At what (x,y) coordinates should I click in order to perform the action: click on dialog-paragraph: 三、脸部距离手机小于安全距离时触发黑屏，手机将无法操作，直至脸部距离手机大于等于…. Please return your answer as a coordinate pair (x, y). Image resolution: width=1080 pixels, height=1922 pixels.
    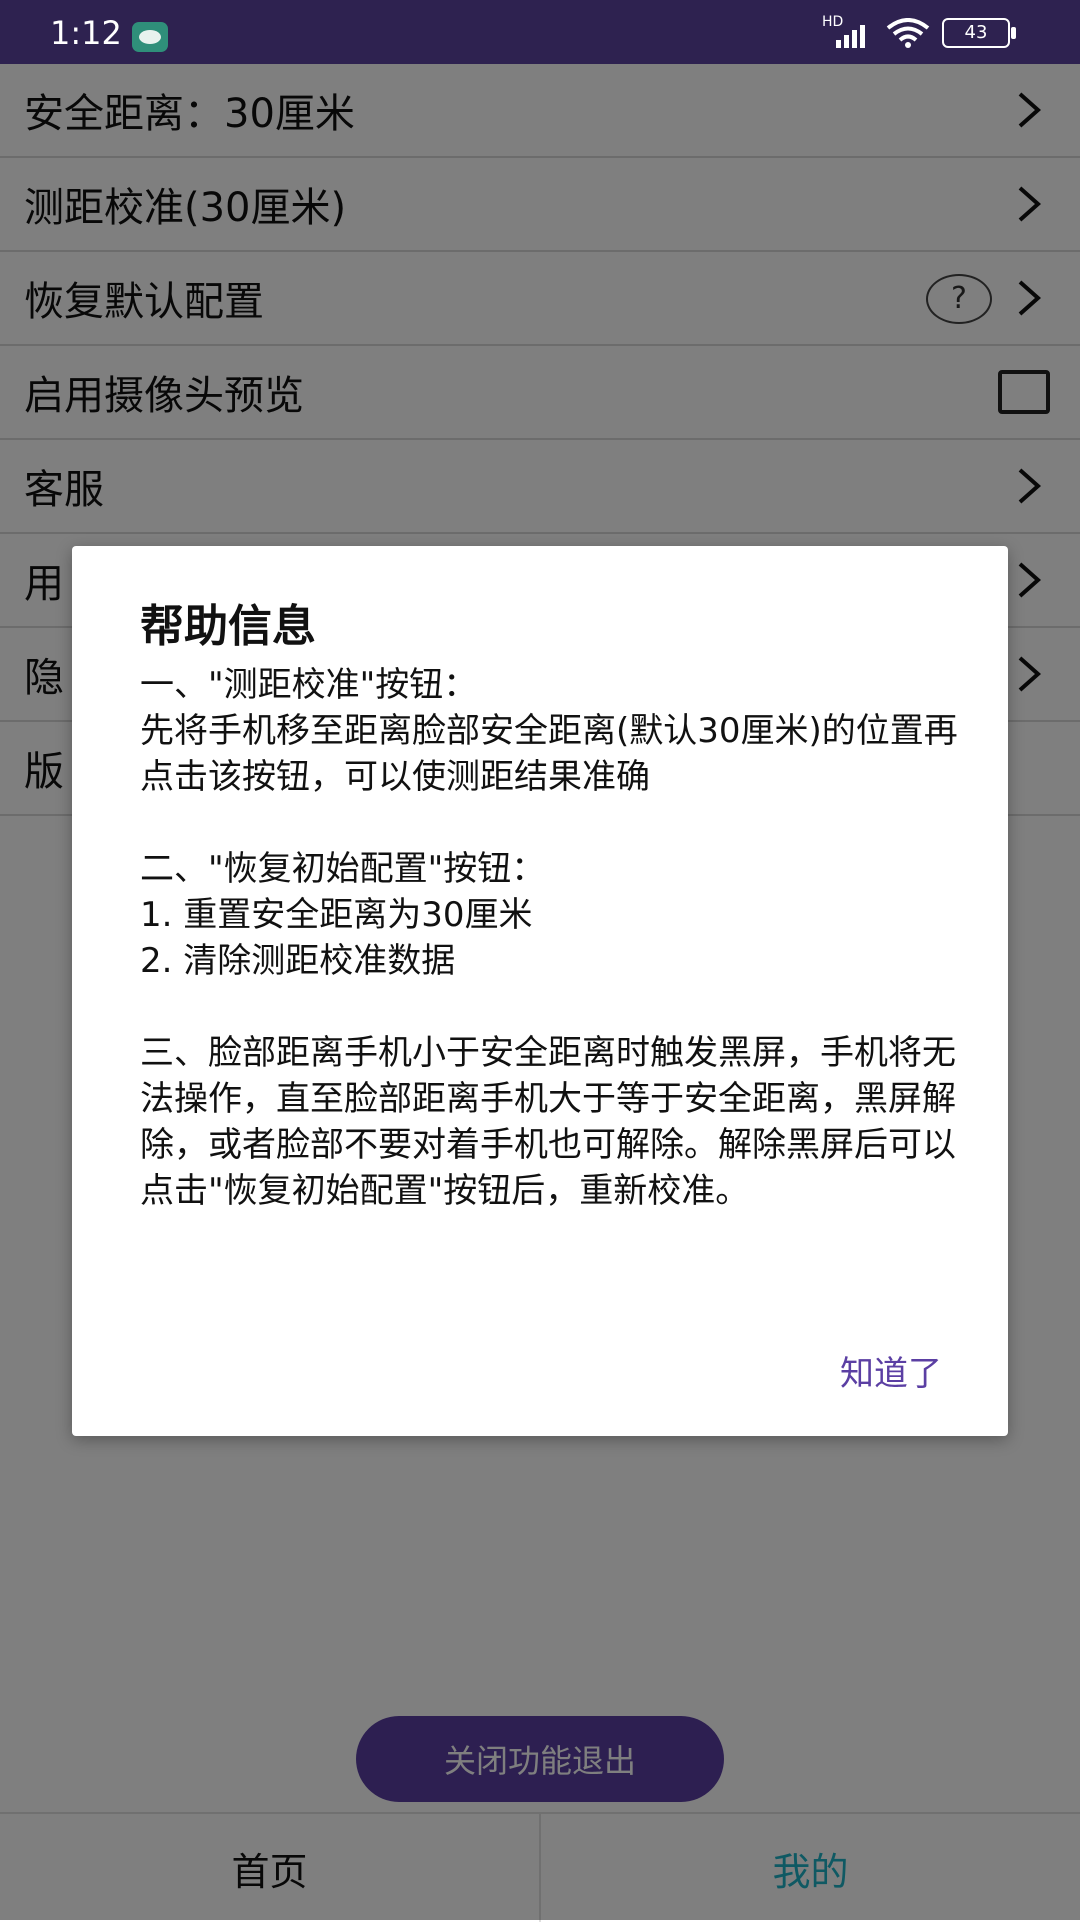
    Looking at the image, I should click on (548, 1122).